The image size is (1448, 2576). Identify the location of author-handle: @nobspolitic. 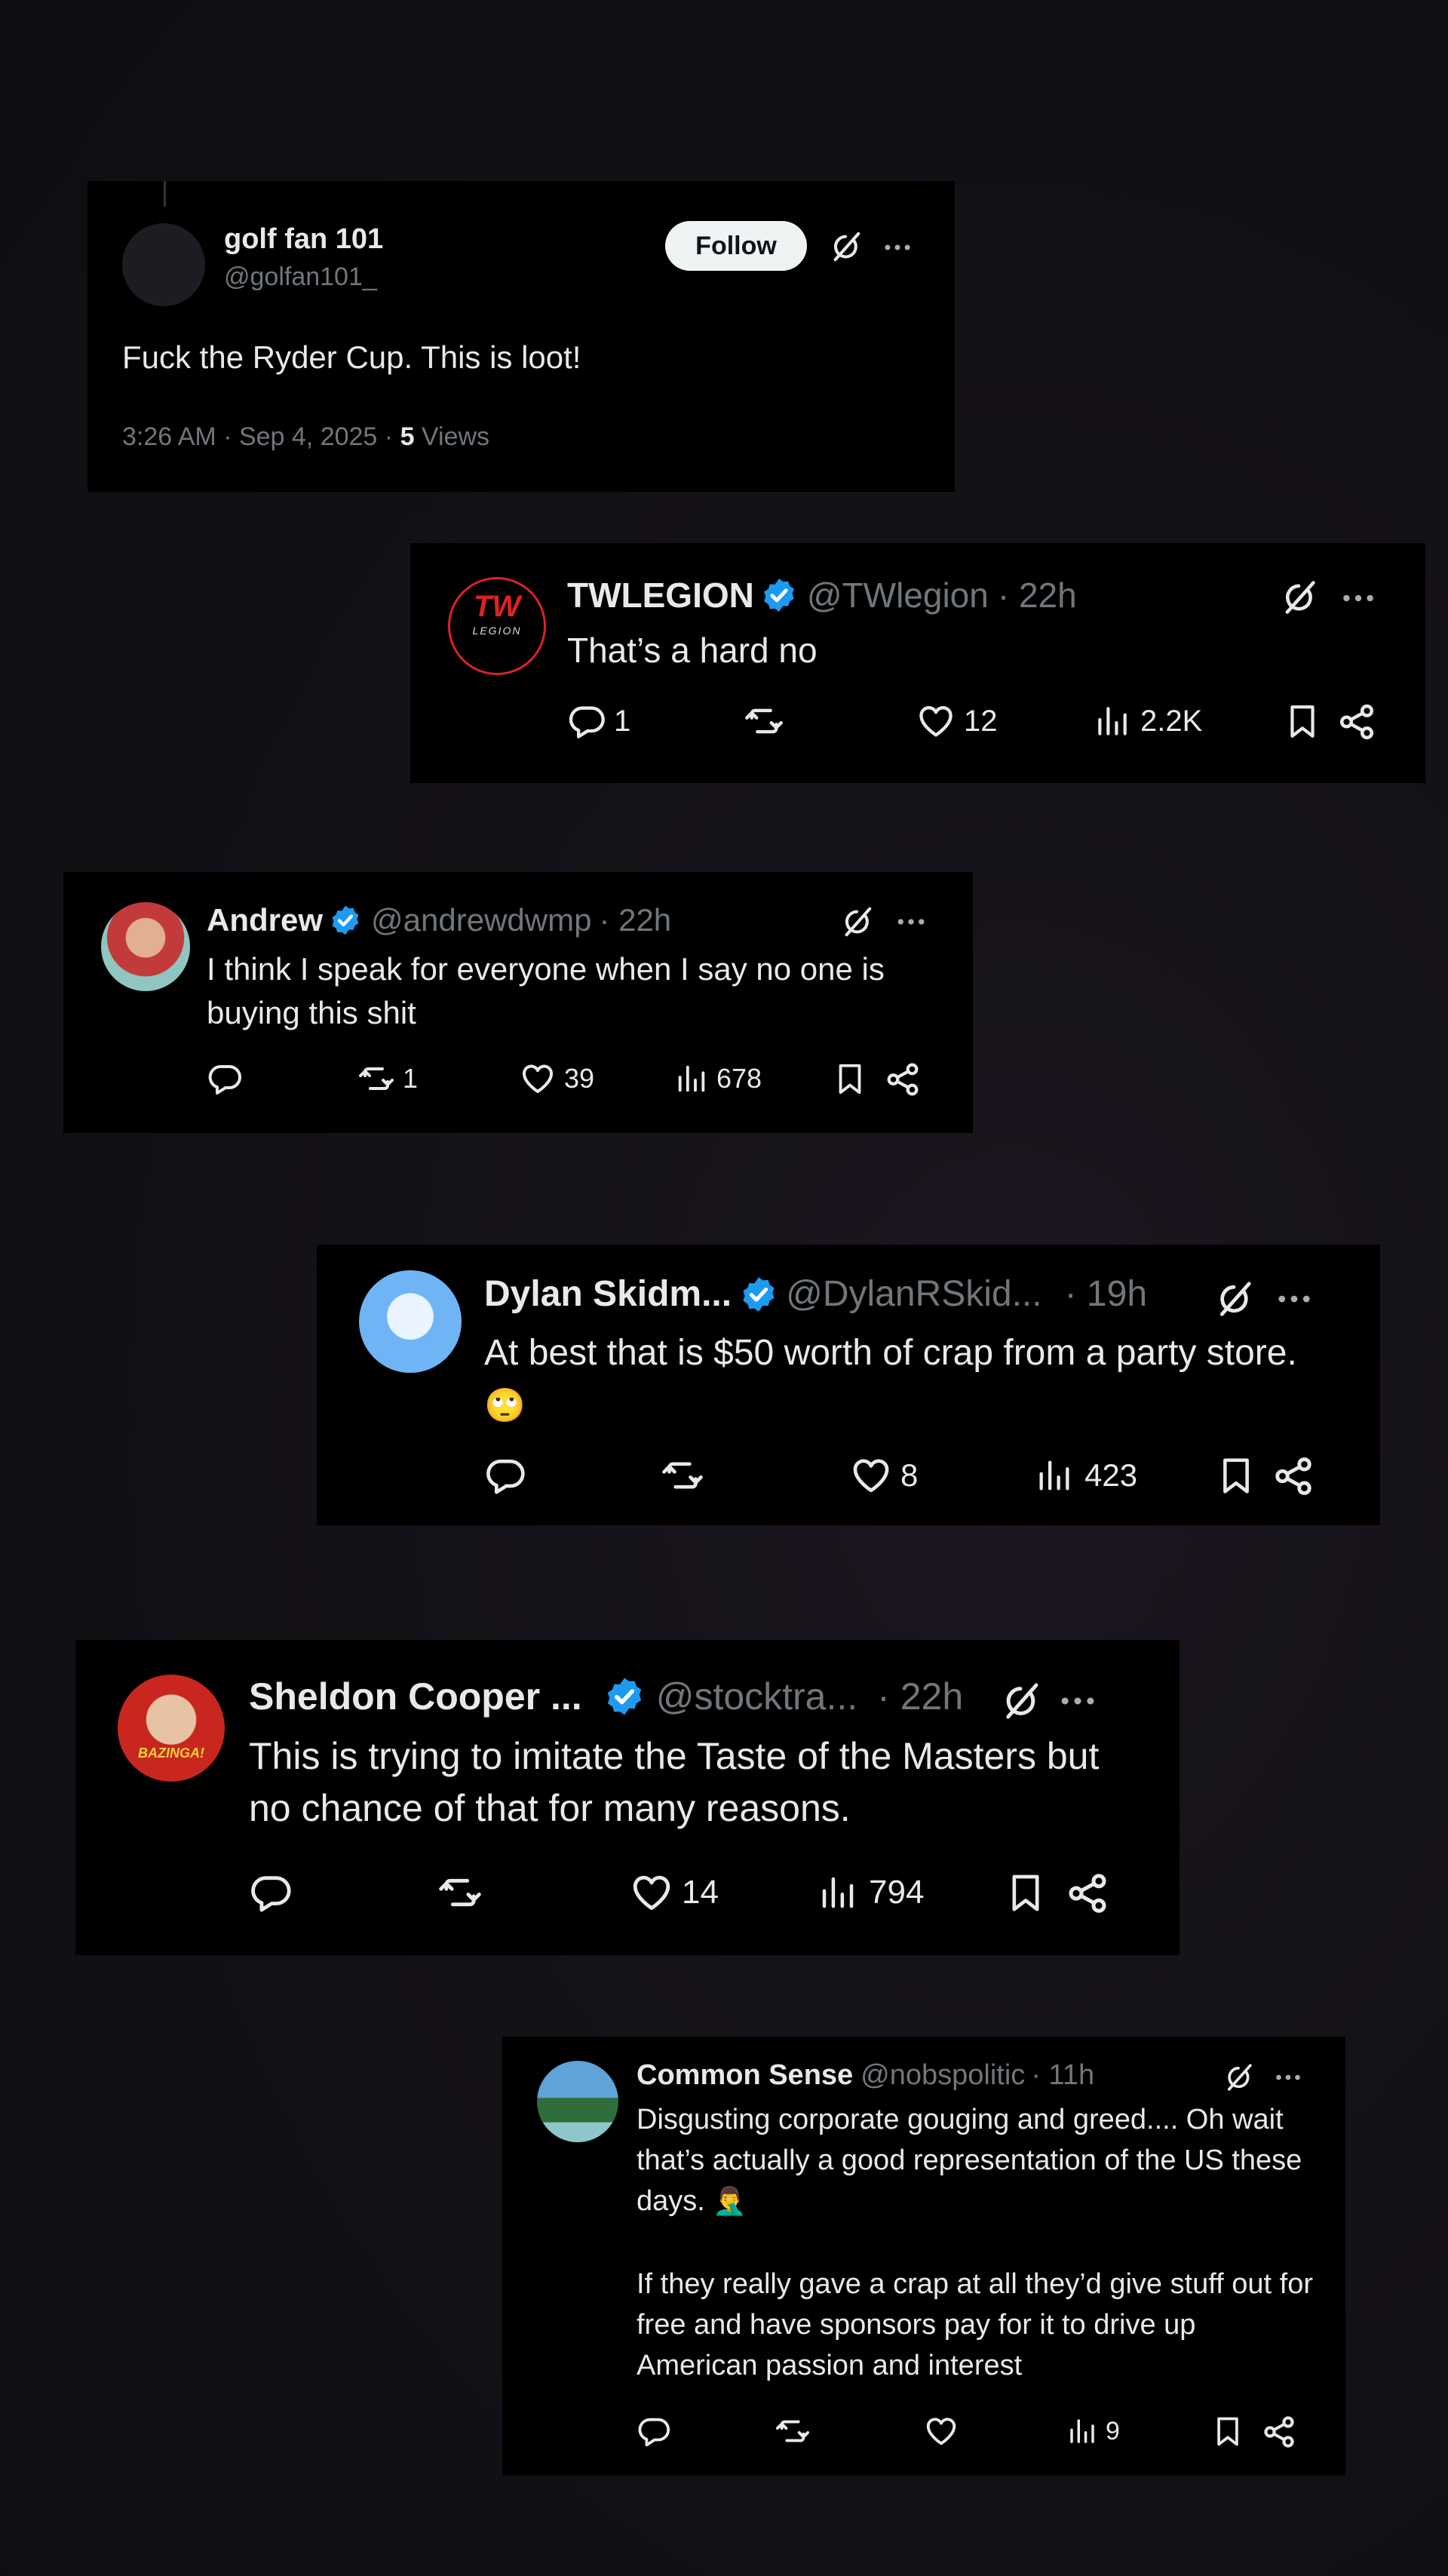
(943, 2075).